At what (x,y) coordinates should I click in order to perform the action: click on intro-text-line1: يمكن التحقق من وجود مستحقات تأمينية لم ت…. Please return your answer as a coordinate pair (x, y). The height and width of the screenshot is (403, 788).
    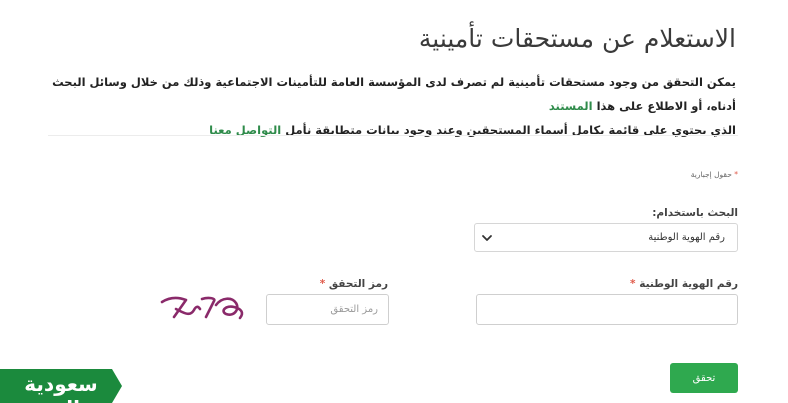
    Looking at the image, I should click on (394, 94).